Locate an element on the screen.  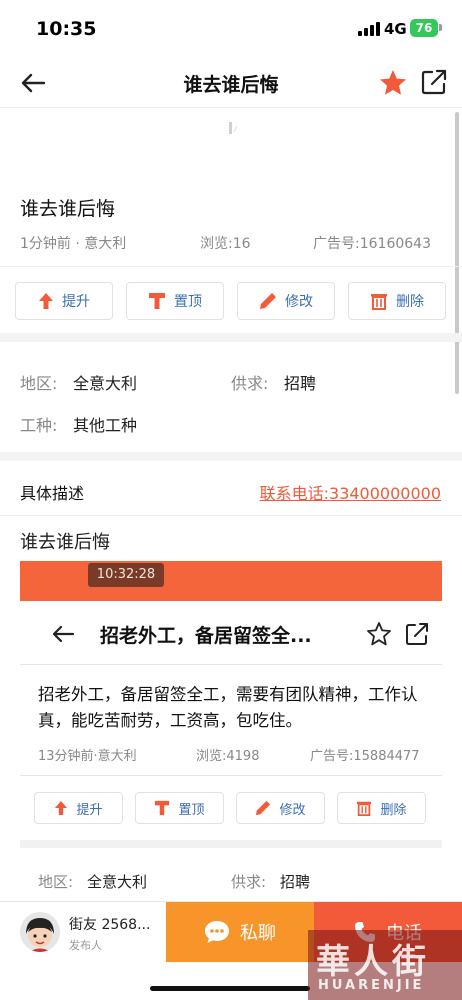
promote-button: 提升 is located at coordinates (64, 301).